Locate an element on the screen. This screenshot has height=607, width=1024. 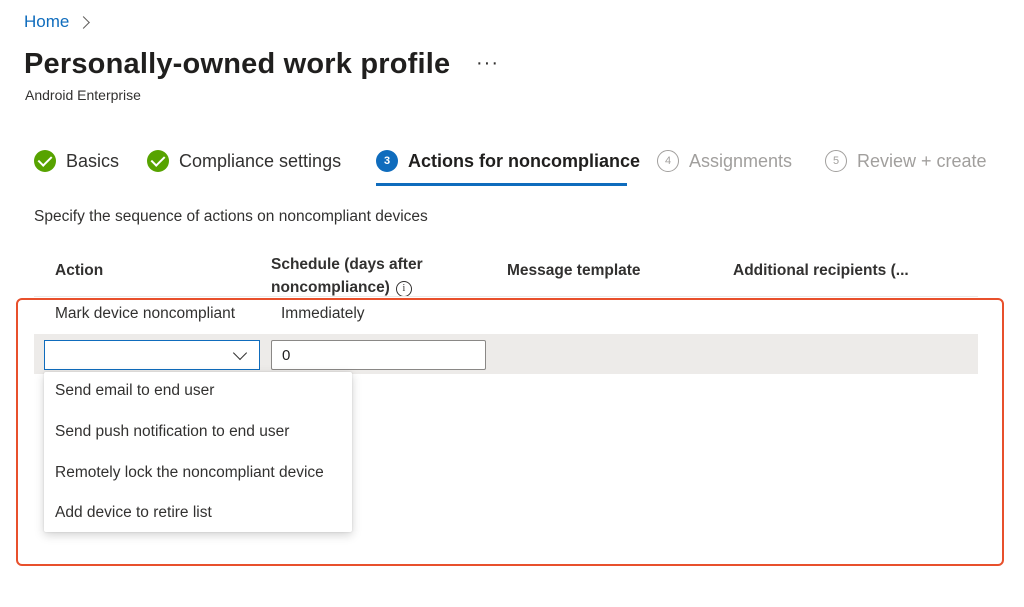
column-header-action: Action is located at coordinates (79, 270).